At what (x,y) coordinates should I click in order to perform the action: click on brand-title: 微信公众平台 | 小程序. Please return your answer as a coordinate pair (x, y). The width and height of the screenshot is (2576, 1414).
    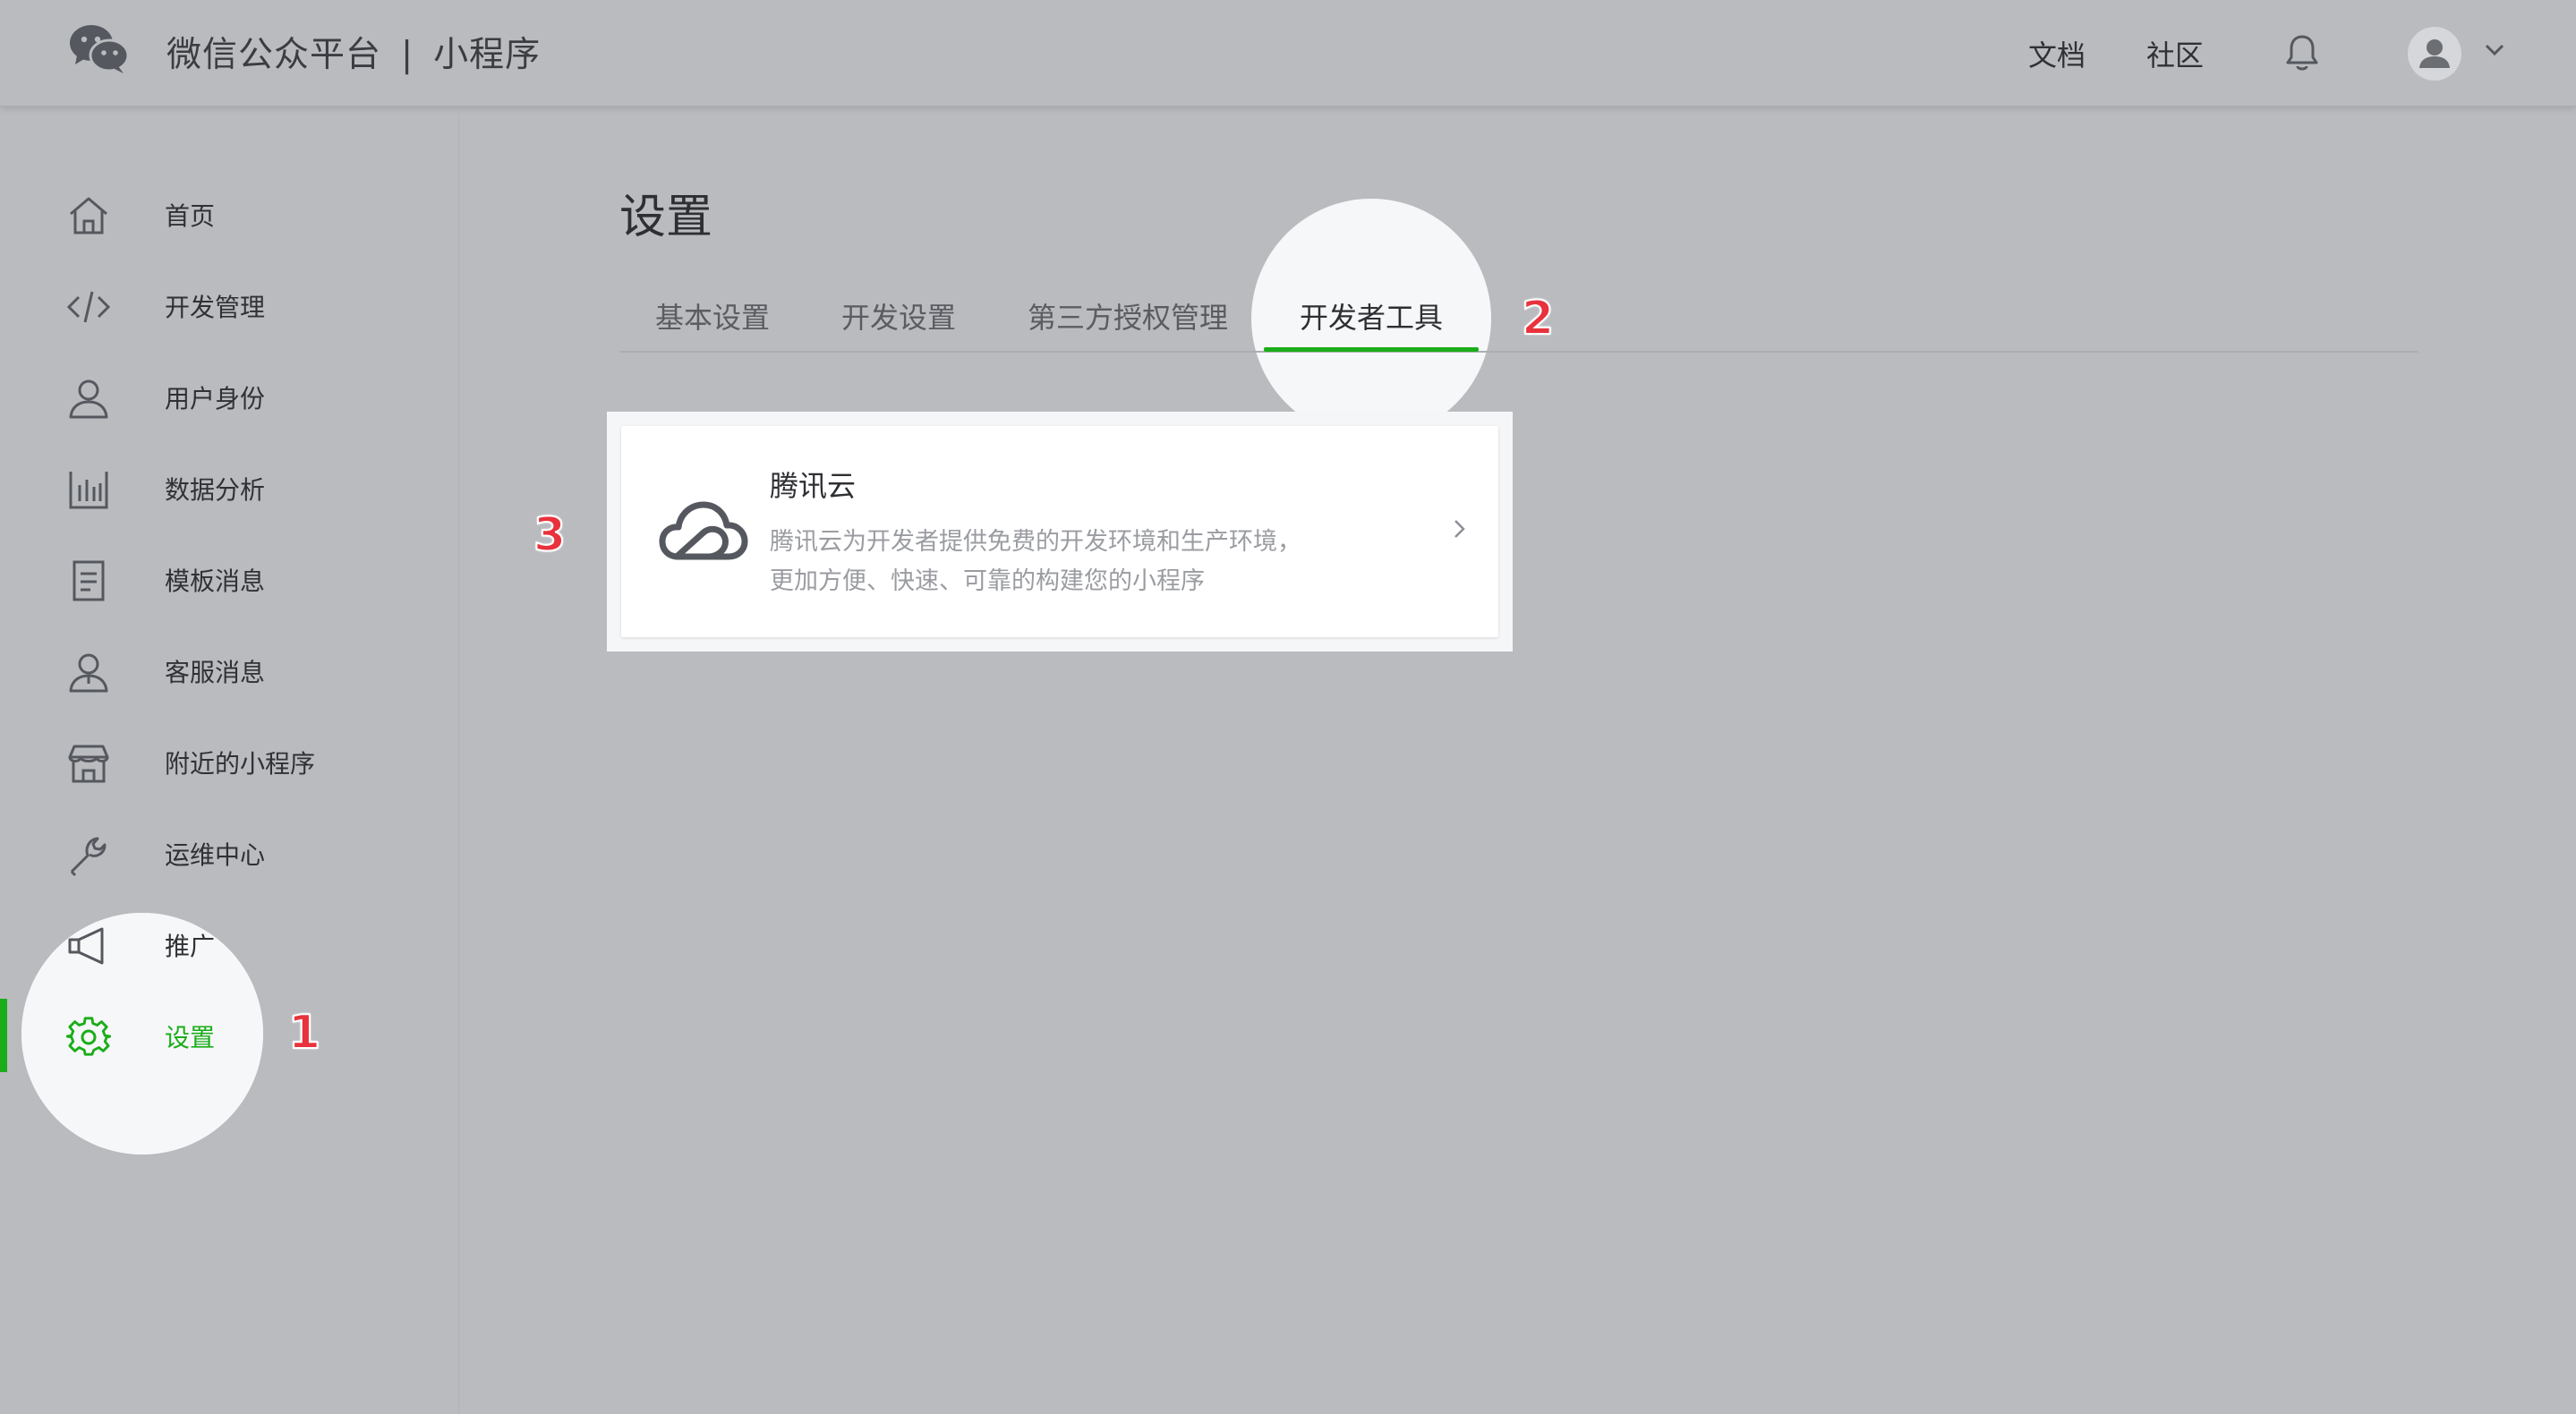
    Looking at the image, I should click on (353, 52).